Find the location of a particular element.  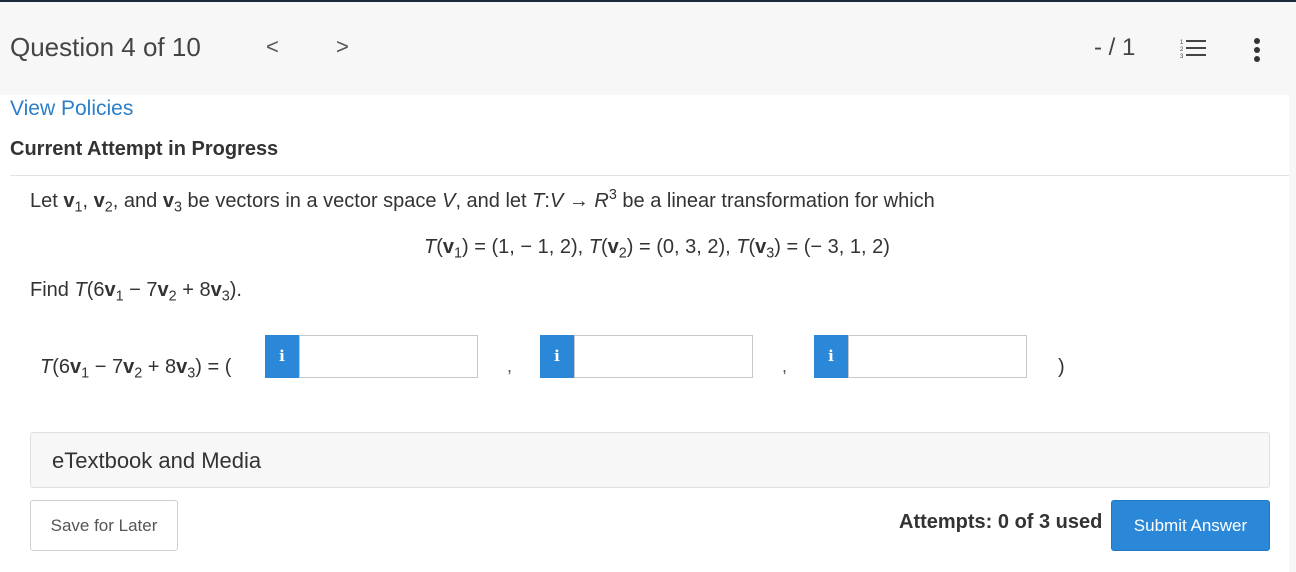

divider is located at coordinates (649, 175).